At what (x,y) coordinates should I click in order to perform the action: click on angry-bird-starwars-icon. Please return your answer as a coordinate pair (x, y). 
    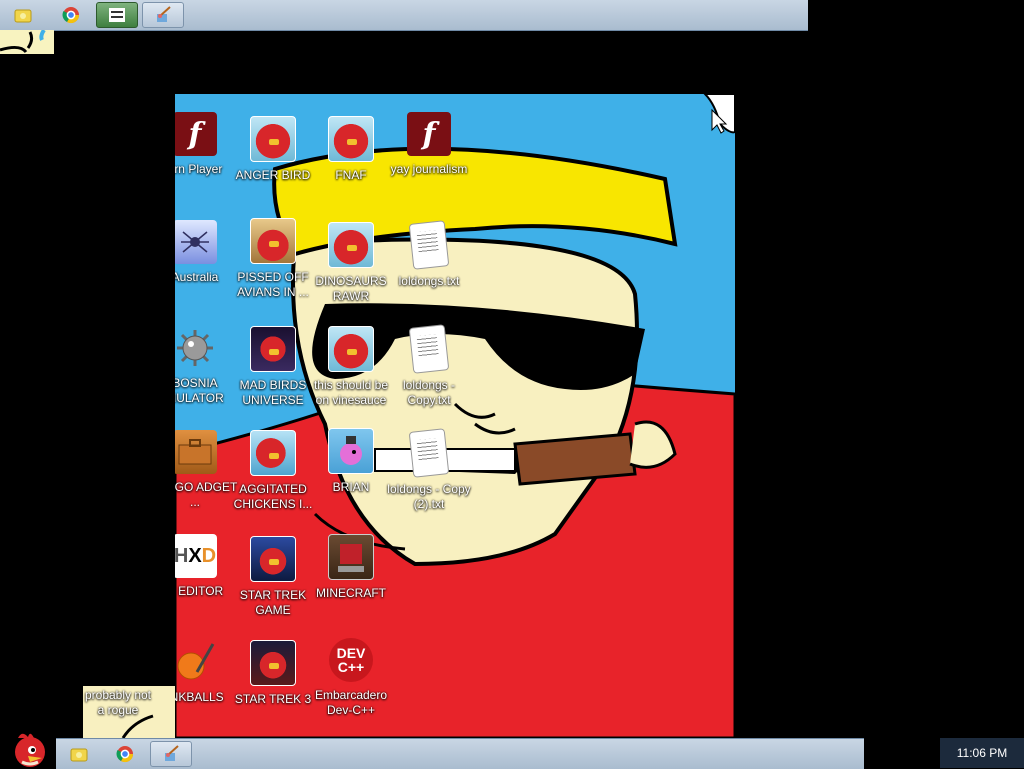
    Looking at the image, I should click on (273, 559).